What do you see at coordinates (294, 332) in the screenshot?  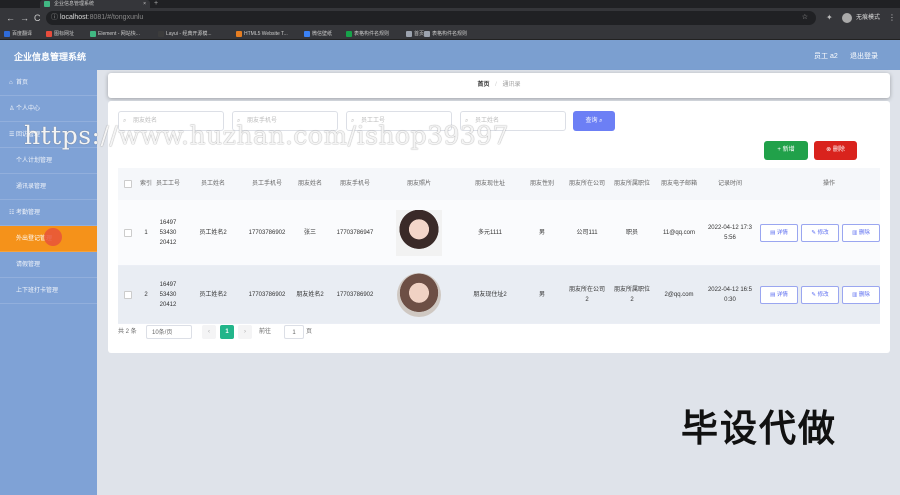 I see `page-jump-input: 1` at bounding box center [294, 332].